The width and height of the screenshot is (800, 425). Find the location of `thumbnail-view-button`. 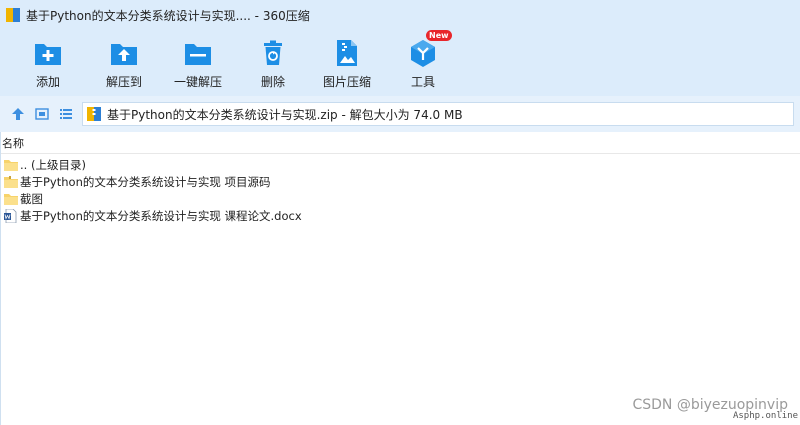

thumbnail-view-button is located at coordinates (42, 114).